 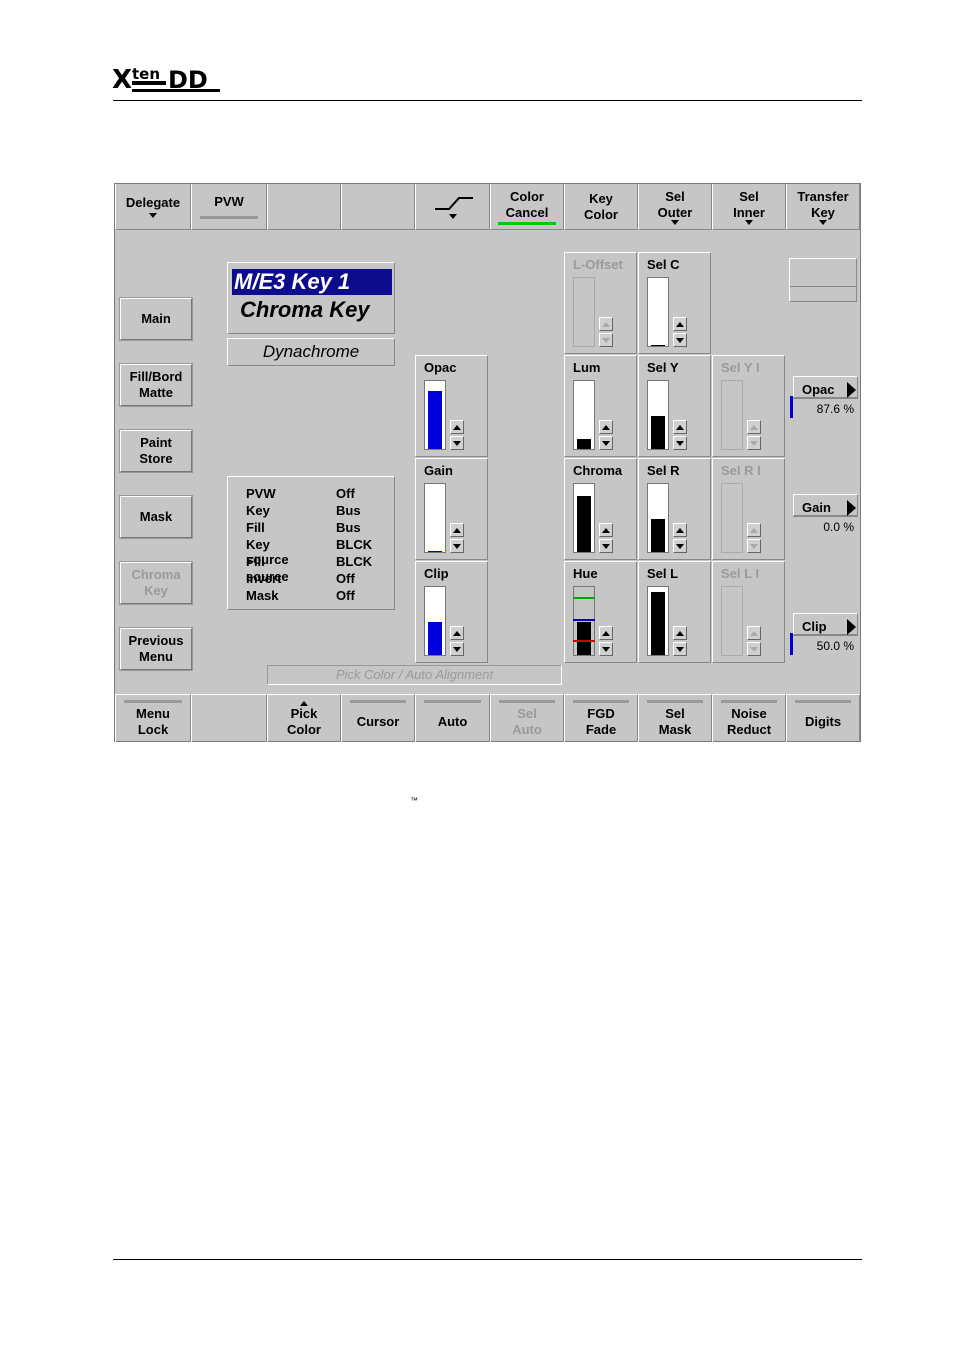 I want to click on sel-c-meter, so click(x=658, y=312).